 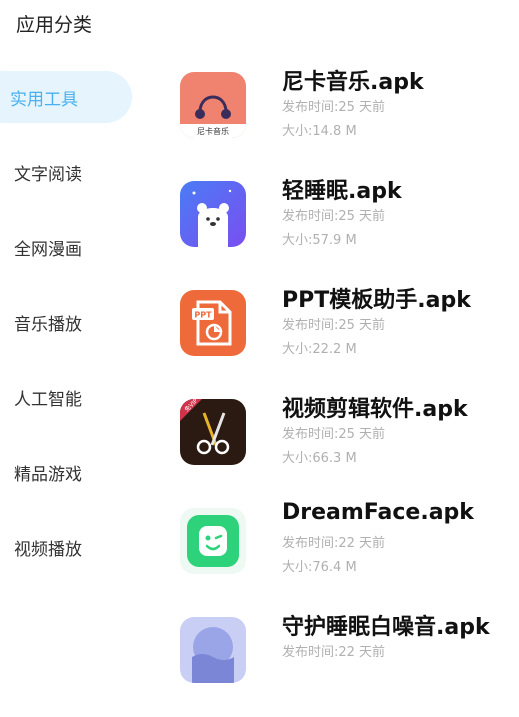 What do you see at coordinates (213, 650) in the screenshot?
I see `white-noise-icon` at bounding box center [213, 650].